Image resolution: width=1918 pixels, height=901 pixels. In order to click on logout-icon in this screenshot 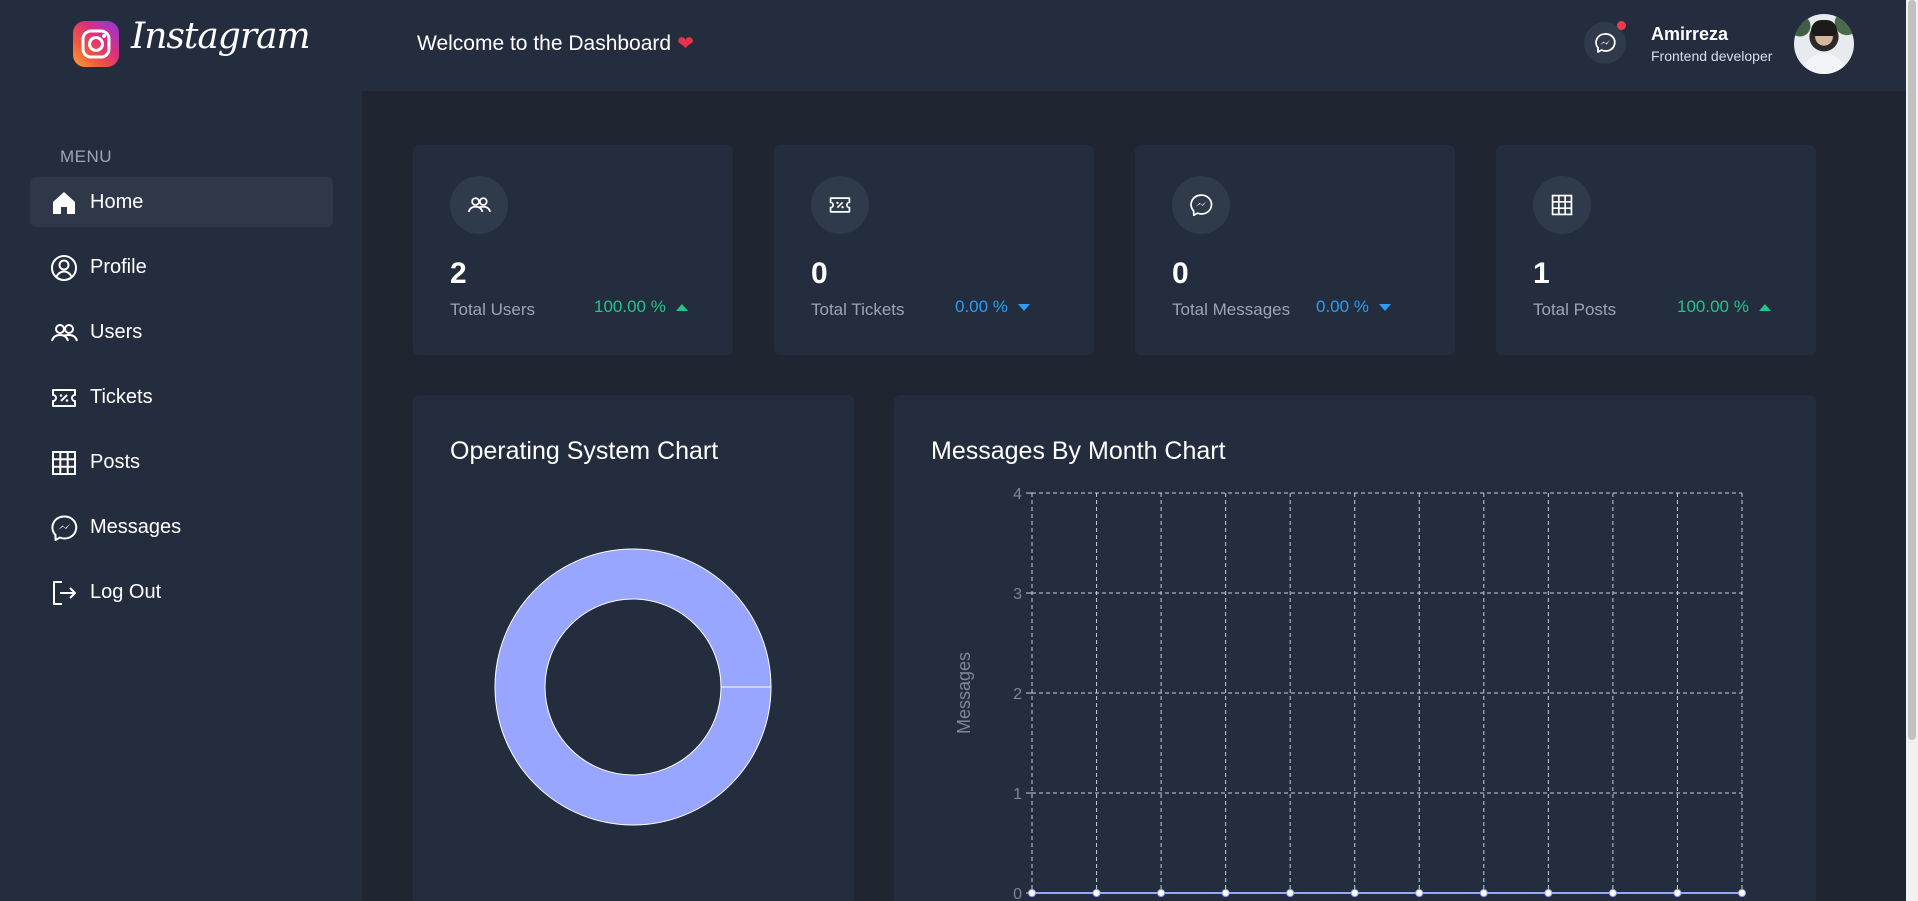, I will do `click(64, 593)`.